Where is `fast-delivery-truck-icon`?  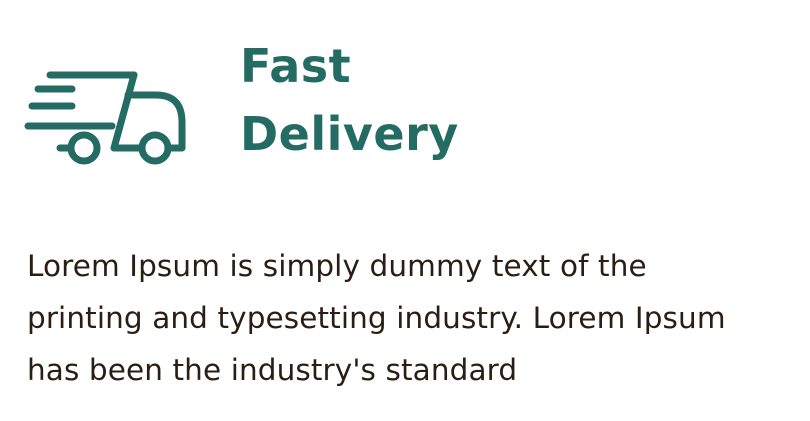
fast-delivery-truck-icon is located at coordinates (107, 117).